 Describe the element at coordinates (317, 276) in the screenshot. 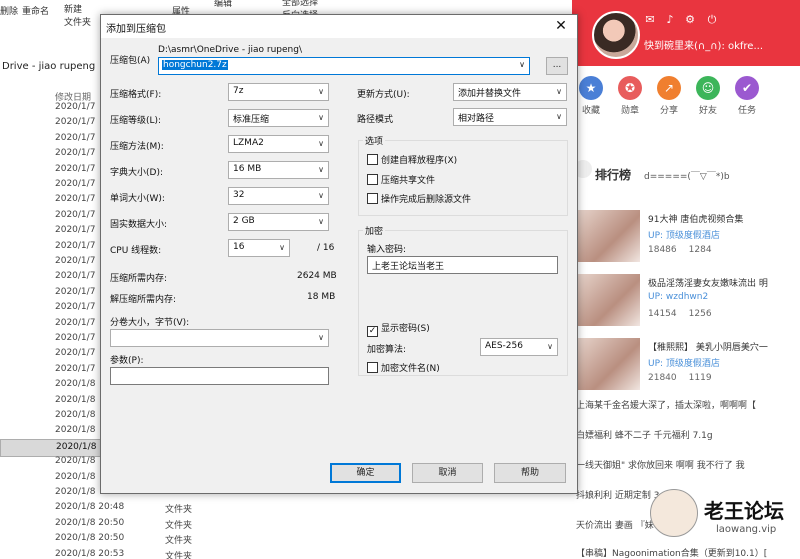

I see `mem-compress-value: 2624 MB` at that location.